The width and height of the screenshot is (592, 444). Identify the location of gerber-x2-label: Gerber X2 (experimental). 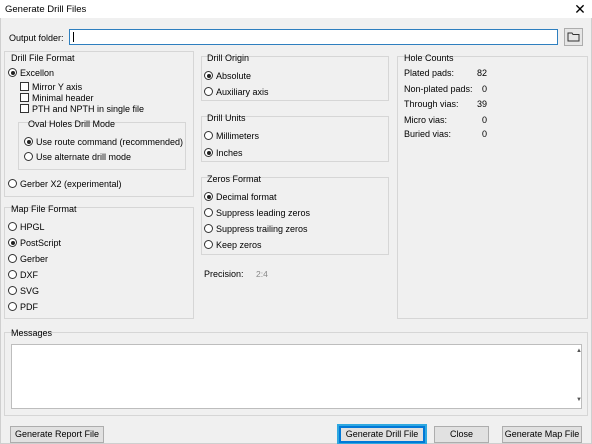
(71, 184).